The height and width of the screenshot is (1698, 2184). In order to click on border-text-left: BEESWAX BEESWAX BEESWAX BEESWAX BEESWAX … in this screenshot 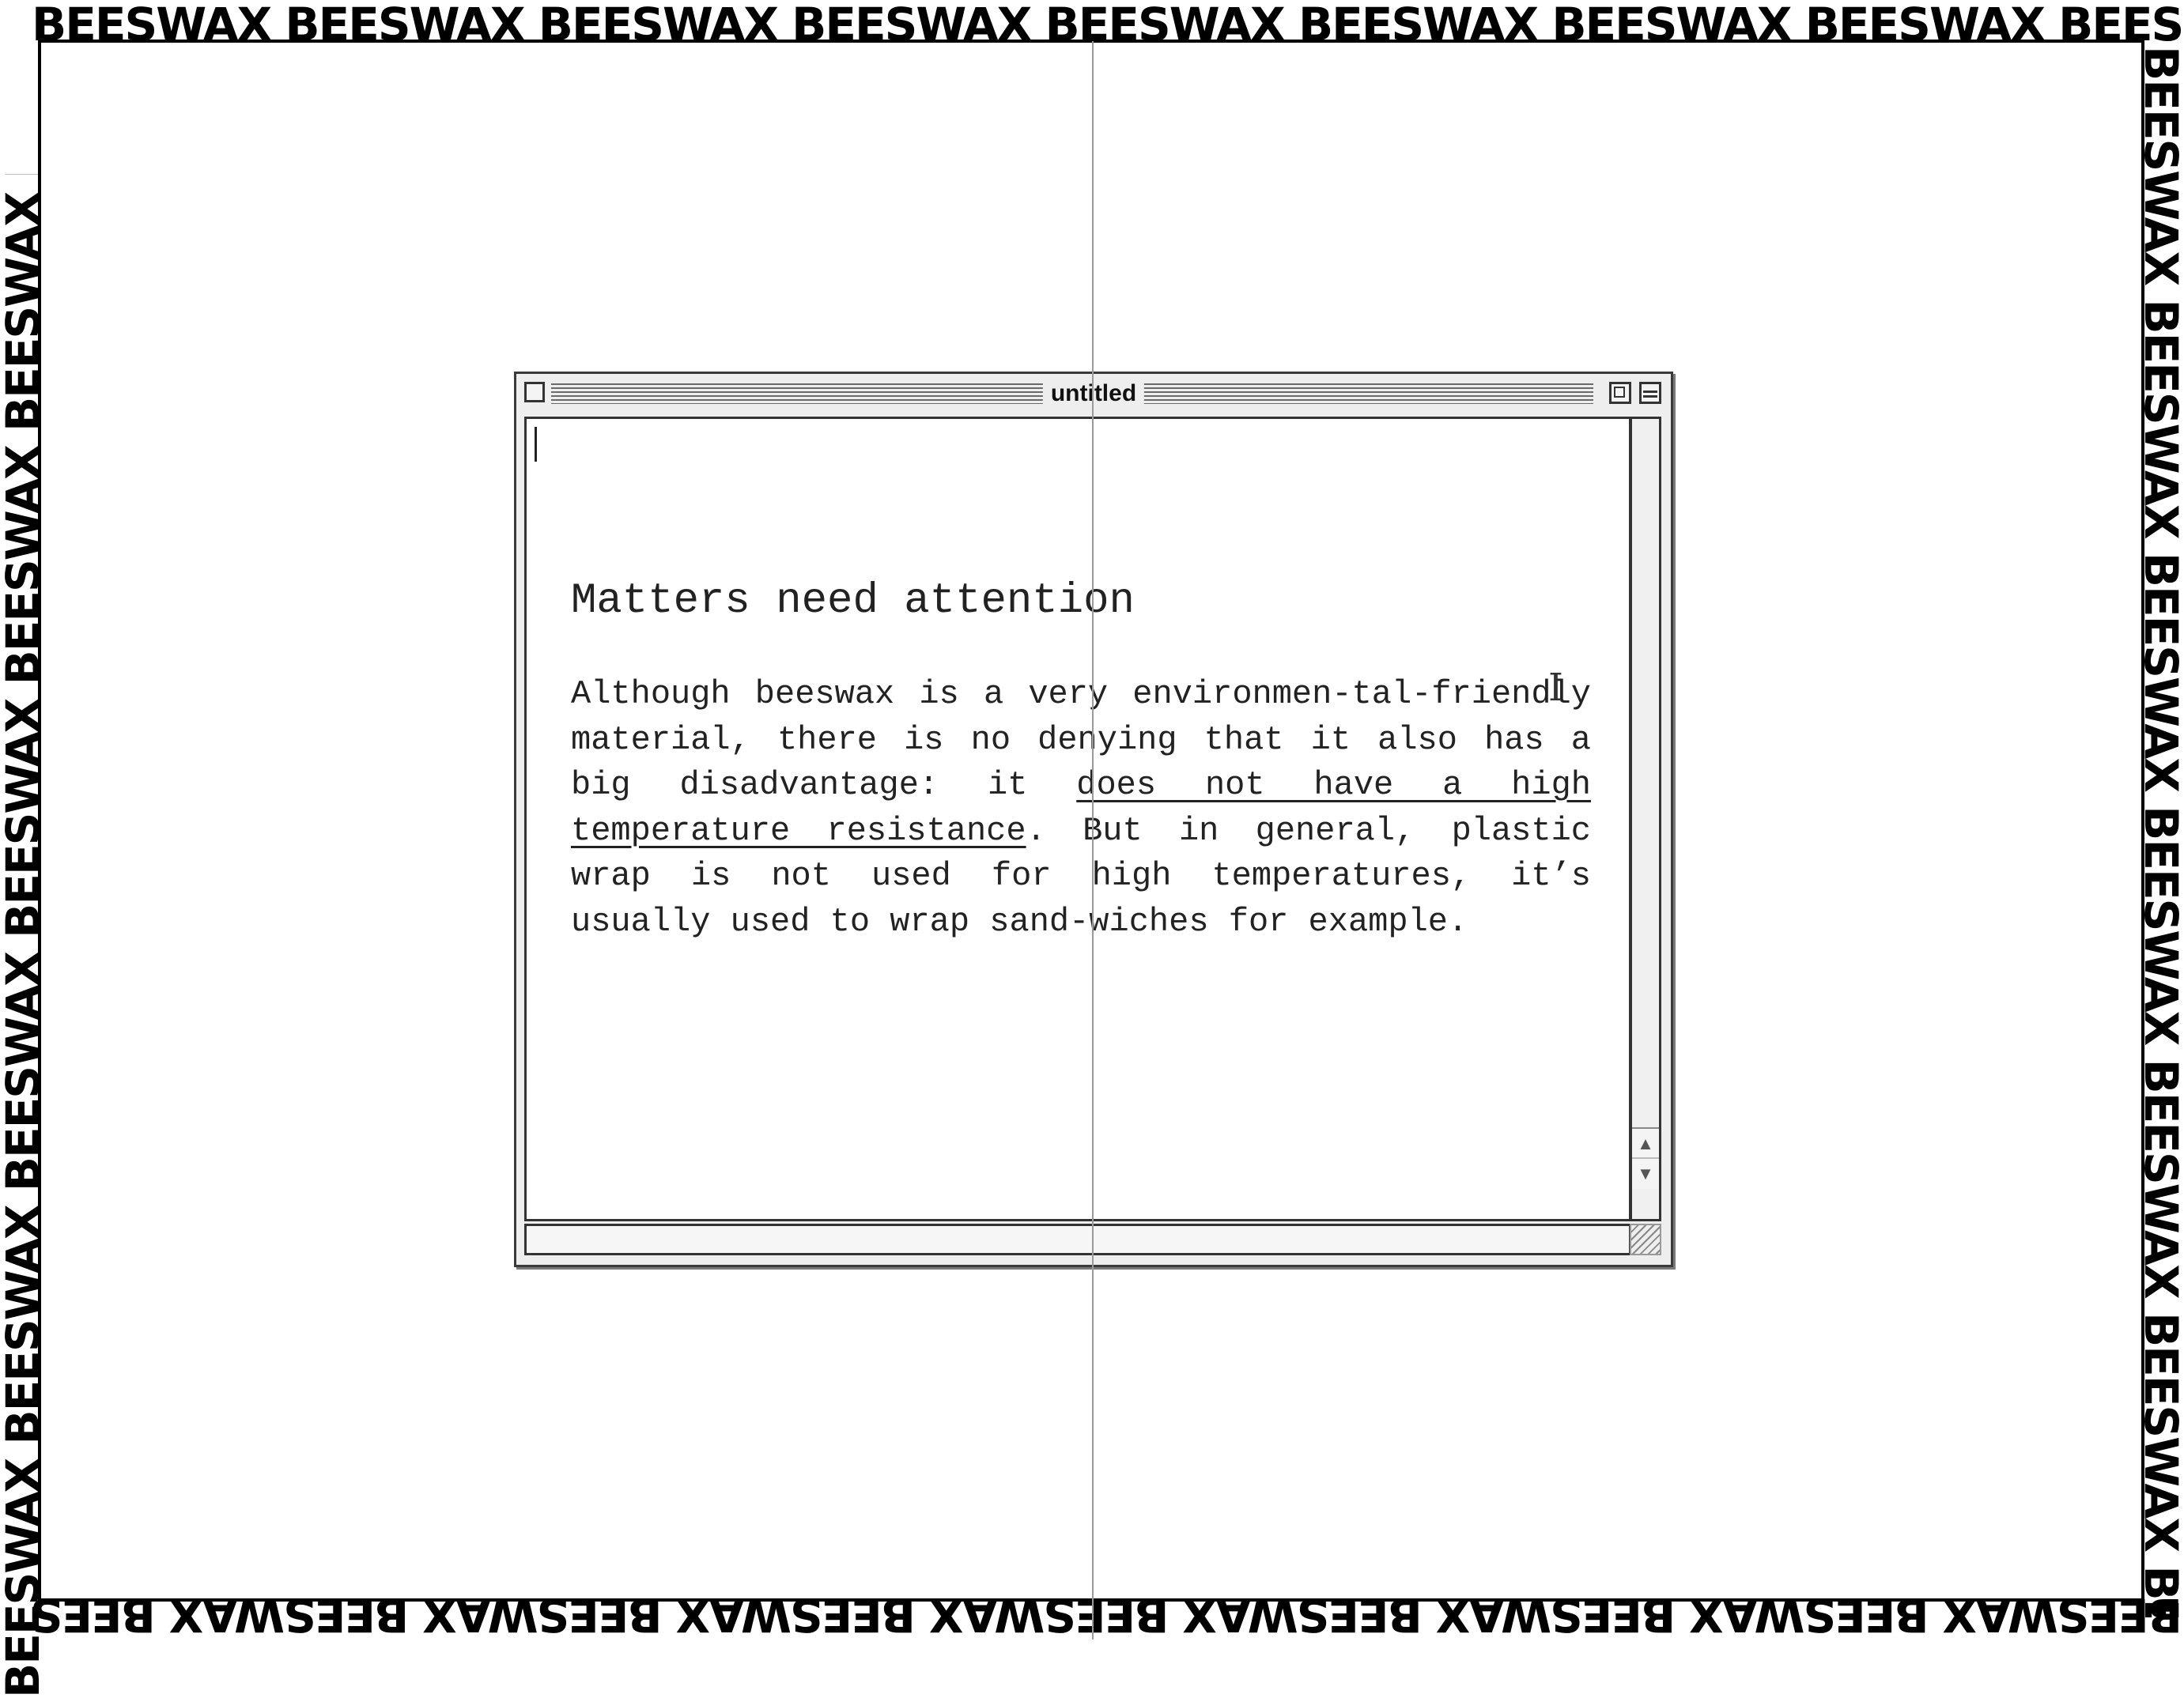, I will do `click(20, 936)`.